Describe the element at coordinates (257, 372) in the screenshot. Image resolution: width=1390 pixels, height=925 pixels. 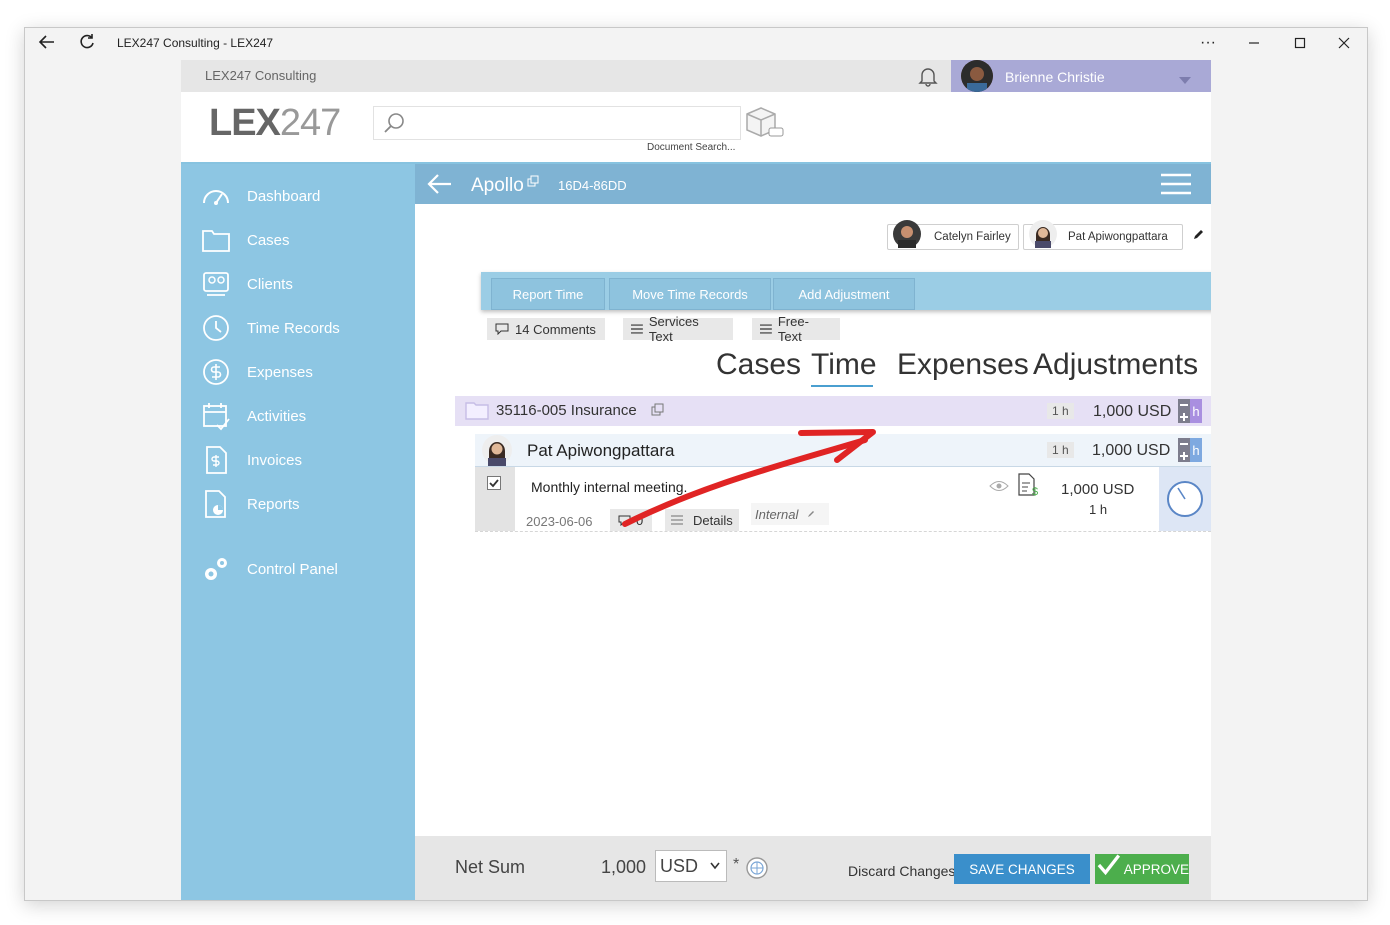
I see `sidebar-item-expenses: Expenses` at that location.